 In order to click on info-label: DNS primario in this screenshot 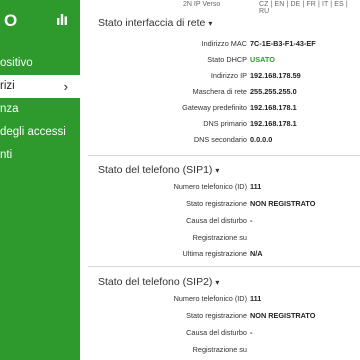, I will do `click(225, 123)`.